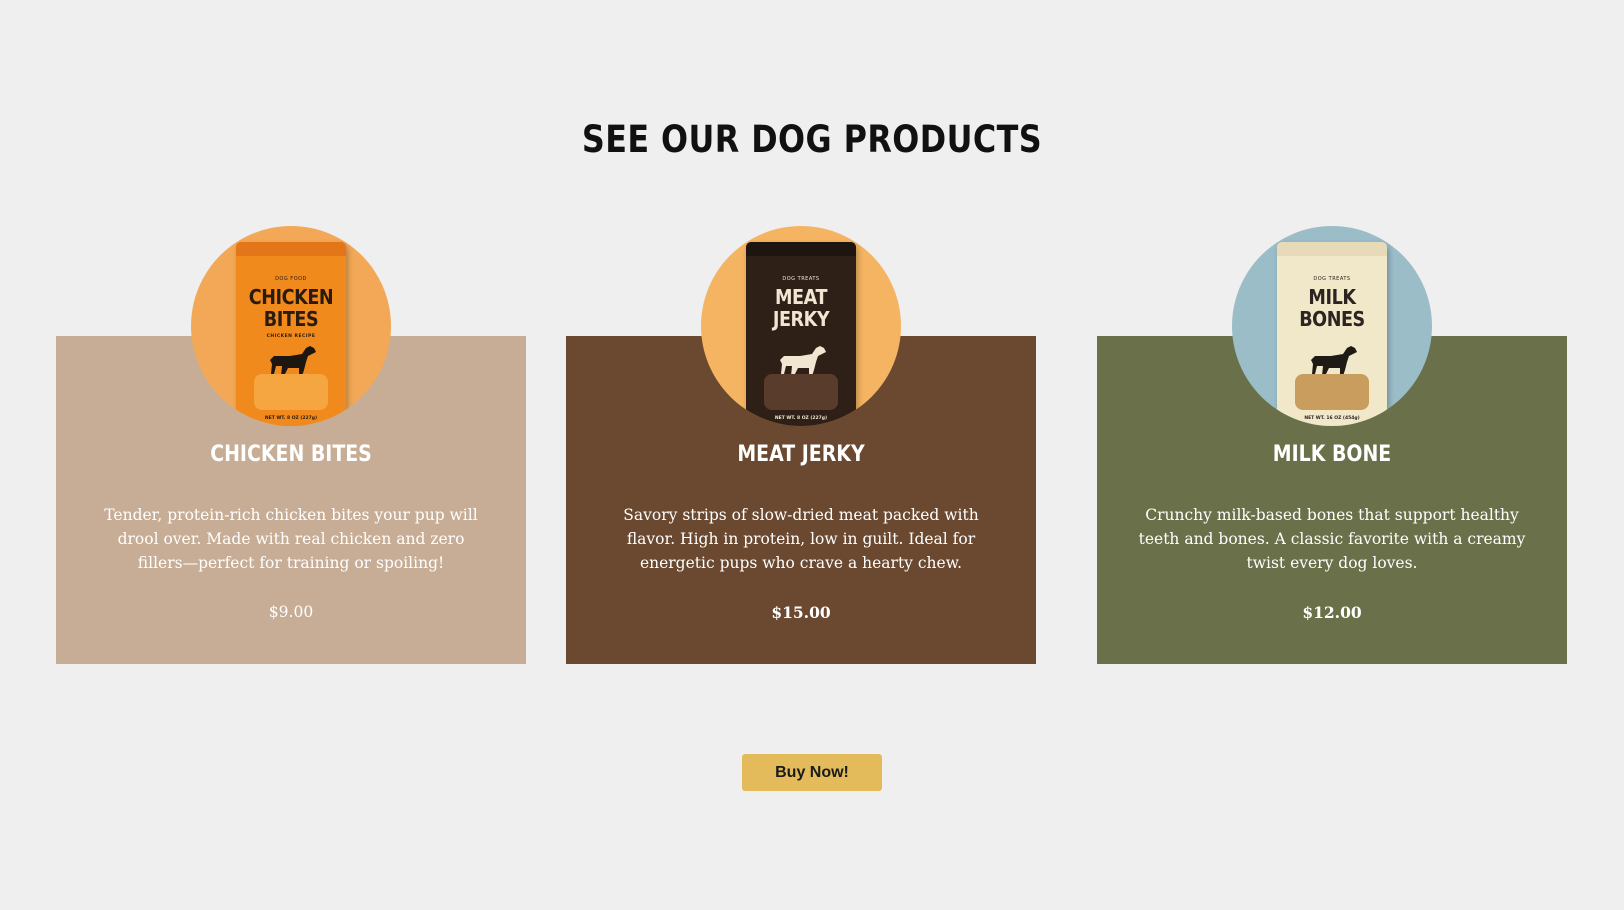  What do you see at coordinates (291, 279) in the screenshot?
I see `pouch-kicker: DOG FOOD` at bounding box center [291, 279].